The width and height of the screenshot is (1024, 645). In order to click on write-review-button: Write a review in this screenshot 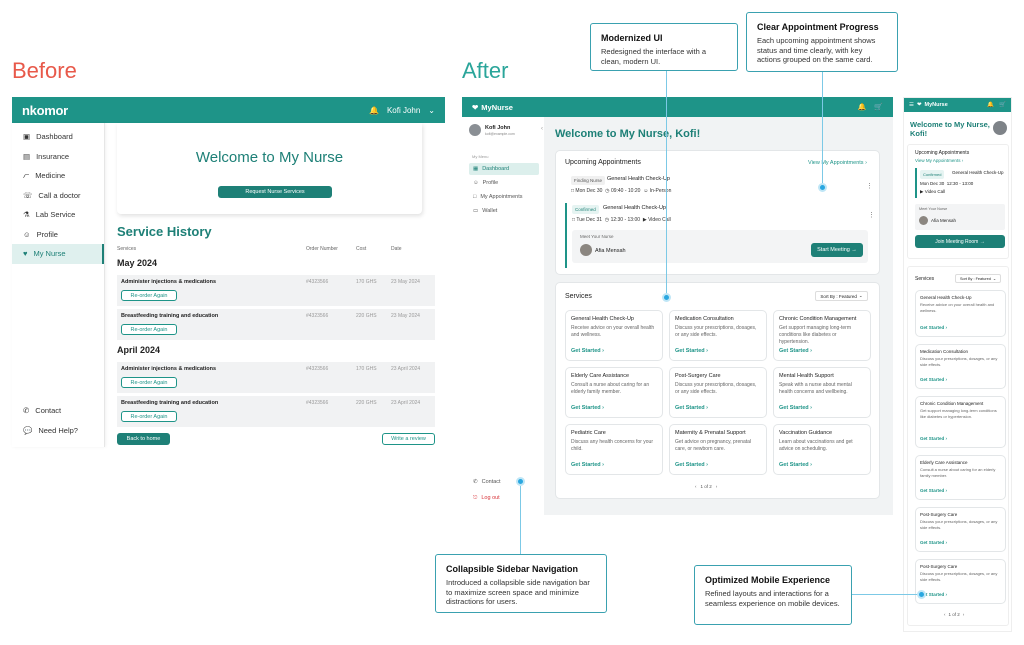, I will do `click(408, 439)`.